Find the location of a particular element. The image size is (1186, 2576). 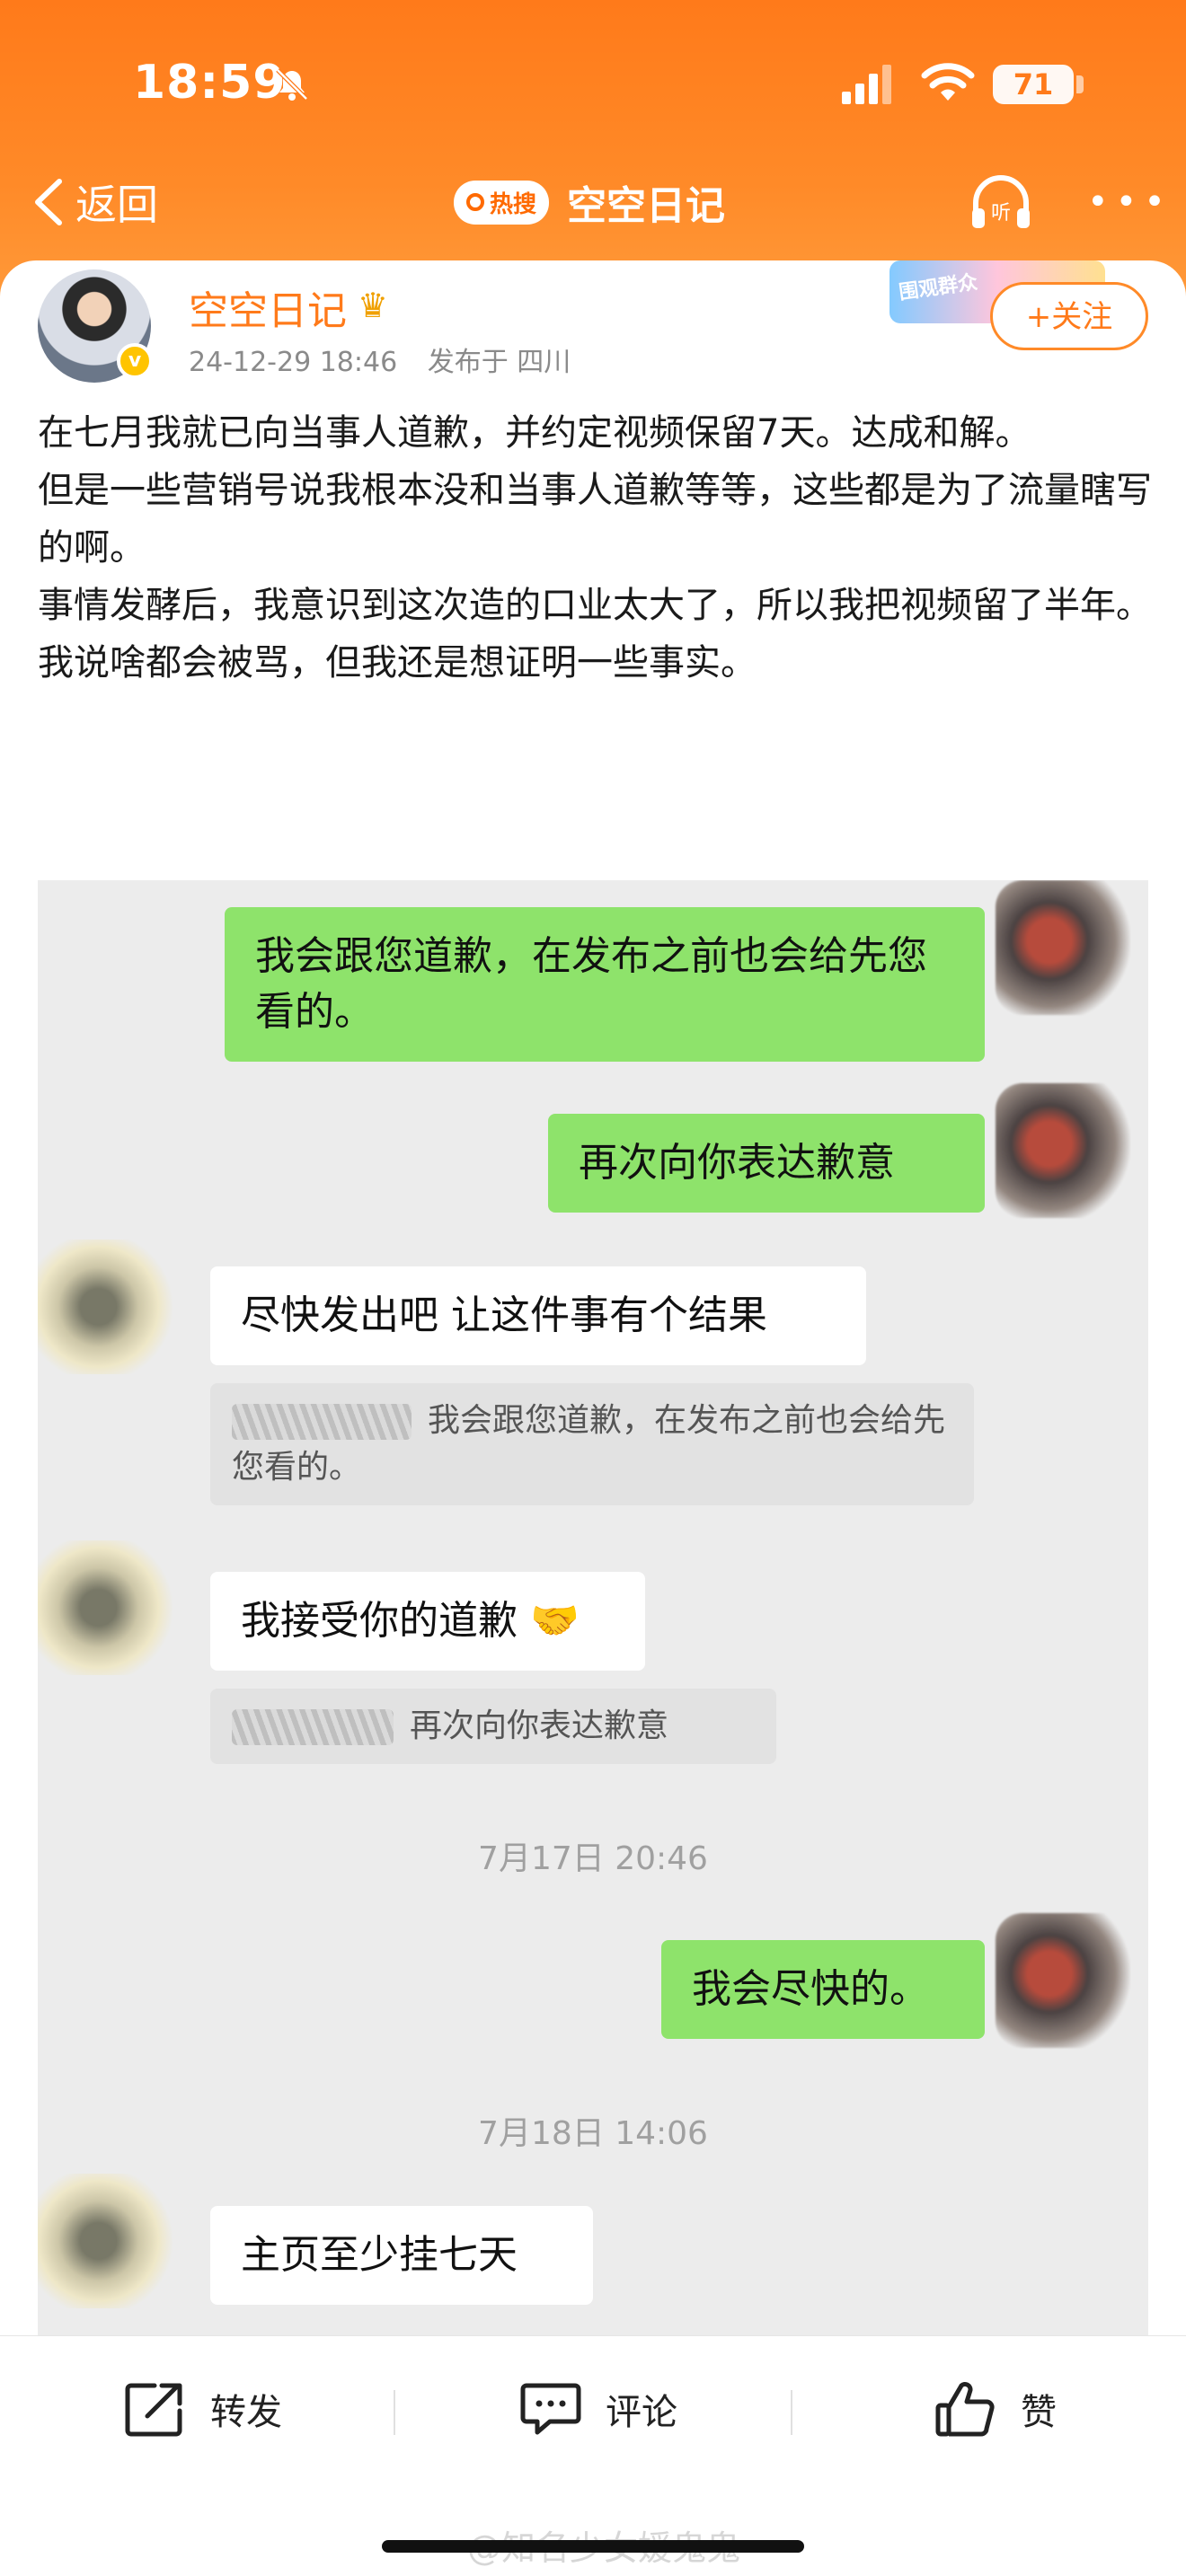

repost-label: 转发 is located at coordinates (246, 2412).